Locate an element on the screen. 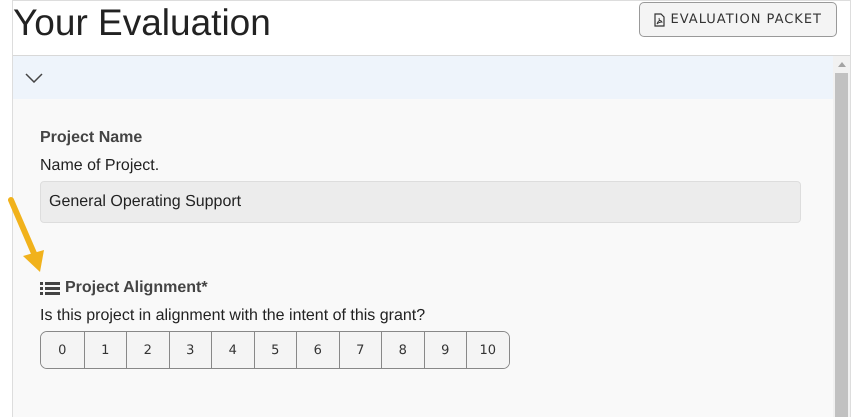 The width and height of the screenshot is (867, 418). rating-option: 7 is located at coordinates (359, 350).